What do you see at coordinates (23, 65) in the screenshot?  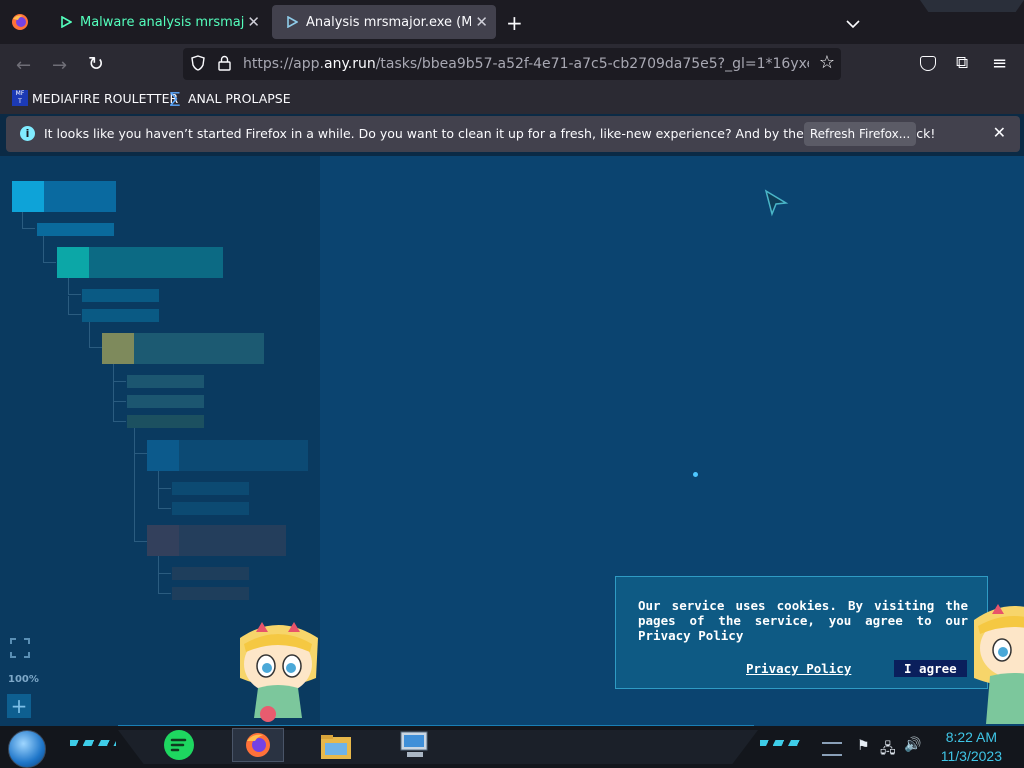 I see `back-icon: ←` at bounding box center [23, 65].